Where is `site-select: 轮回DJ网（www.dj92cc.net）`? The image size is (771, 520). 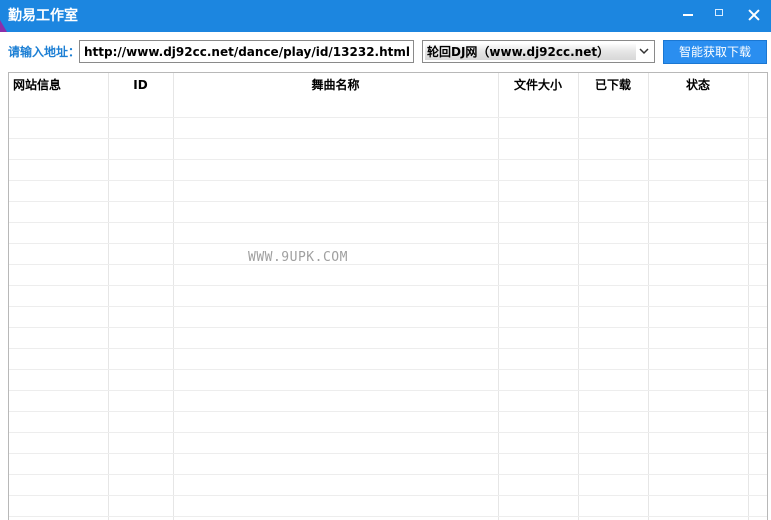
site-select: 轮回DJ网（www.dj92cc.net） is located at coordinates (538, 51).